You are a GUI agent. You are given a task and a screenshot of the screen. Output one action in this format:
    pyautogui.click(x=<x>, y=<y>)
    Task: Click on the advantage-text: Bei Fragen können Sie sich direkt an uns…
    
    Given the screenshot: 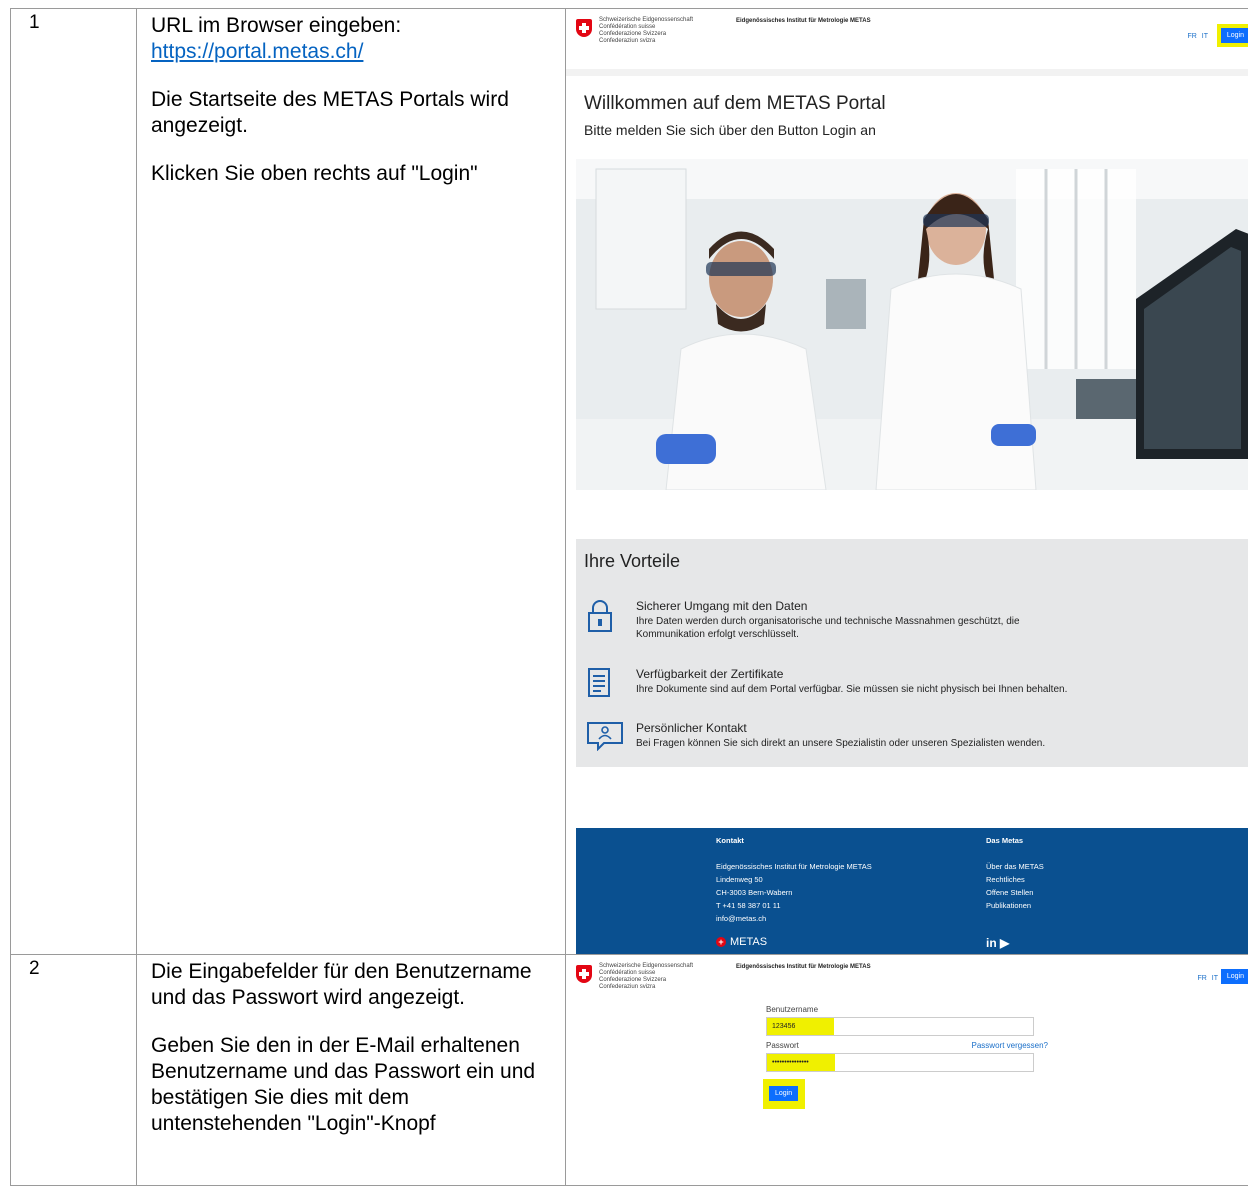 What is the action you would take?
    pyautogui.click(x=841, y=743)
    